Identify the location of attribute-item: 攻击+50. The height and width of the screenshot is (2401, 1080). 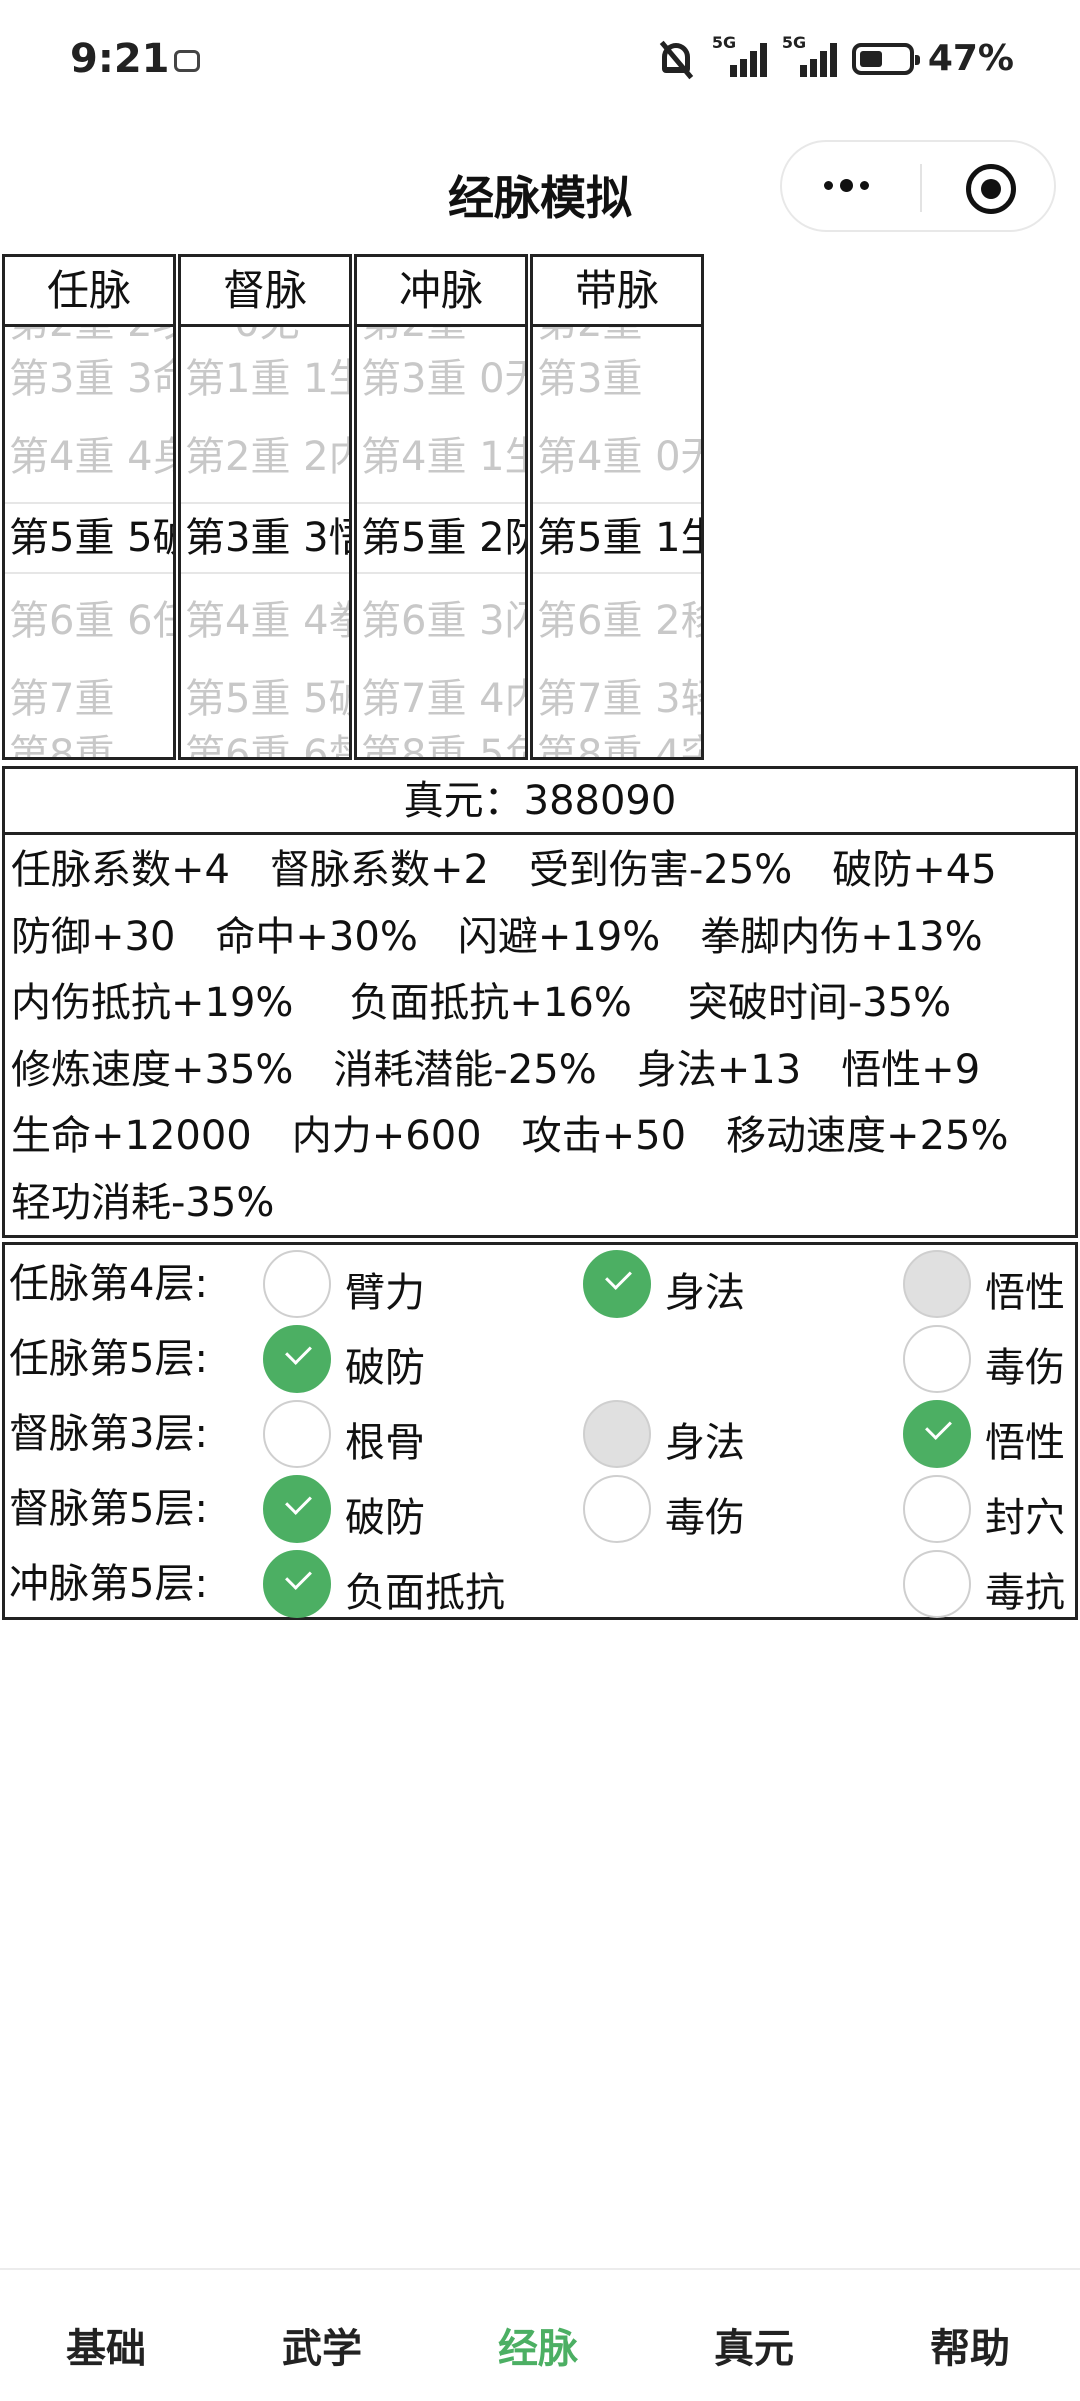
(604, 1136).